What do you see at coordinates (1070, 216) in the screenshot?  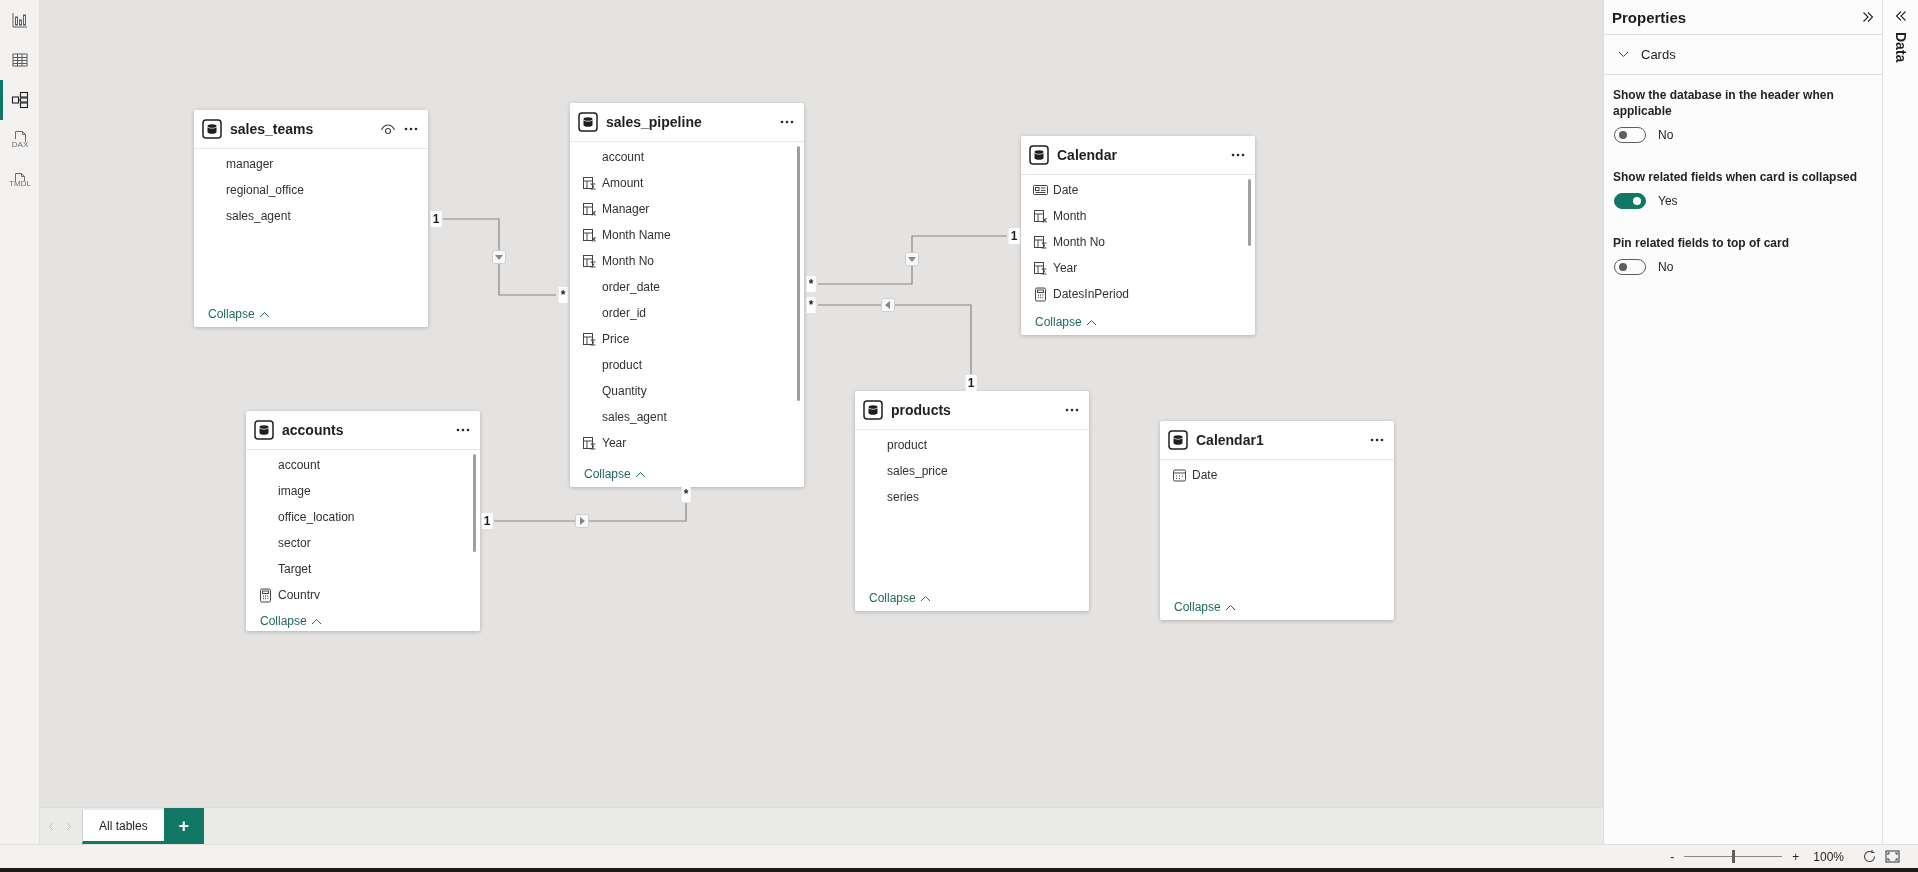 I see `field-name: Month` at bounding box center [1070, 216].